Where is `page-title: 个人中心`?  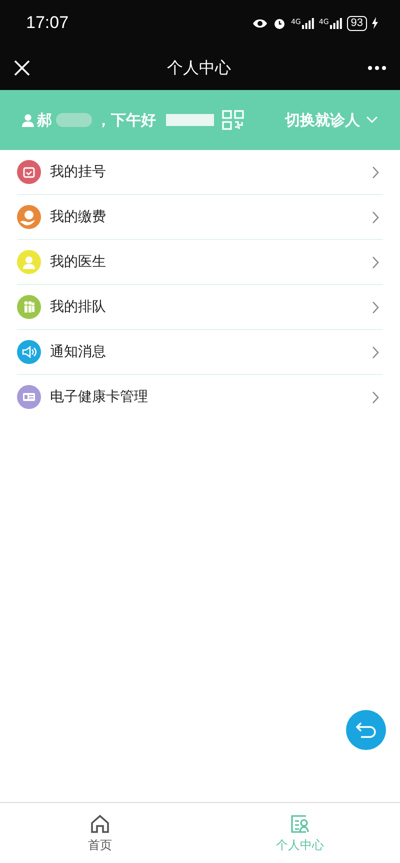
page-title: 个人中心 is located at coordinates (199, 68).